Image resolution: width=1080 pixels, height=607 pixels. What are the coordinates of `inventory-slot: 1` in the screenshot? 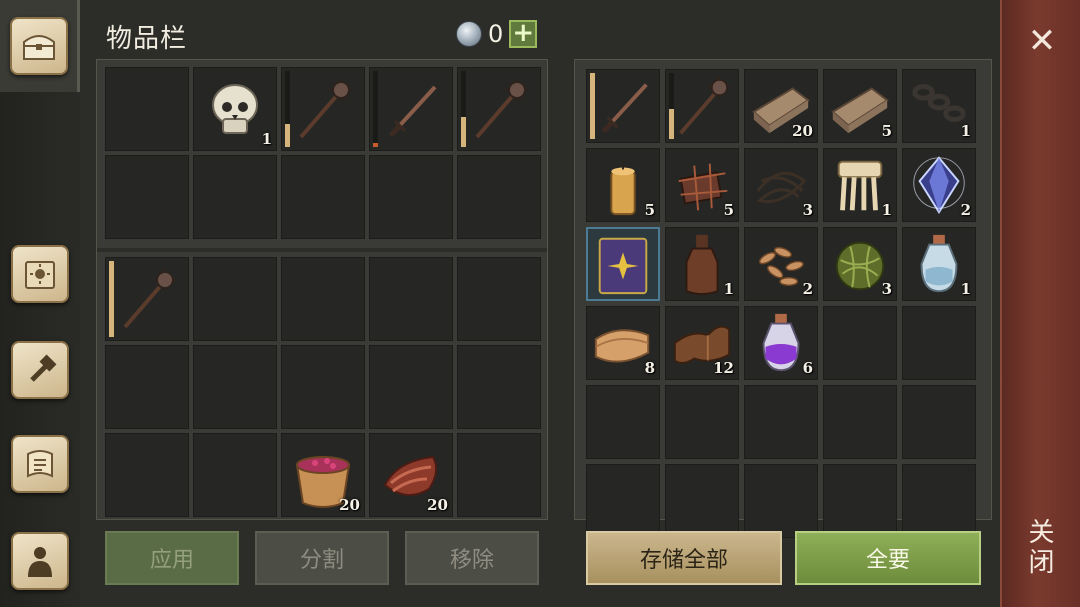 It's located at (235, 109).